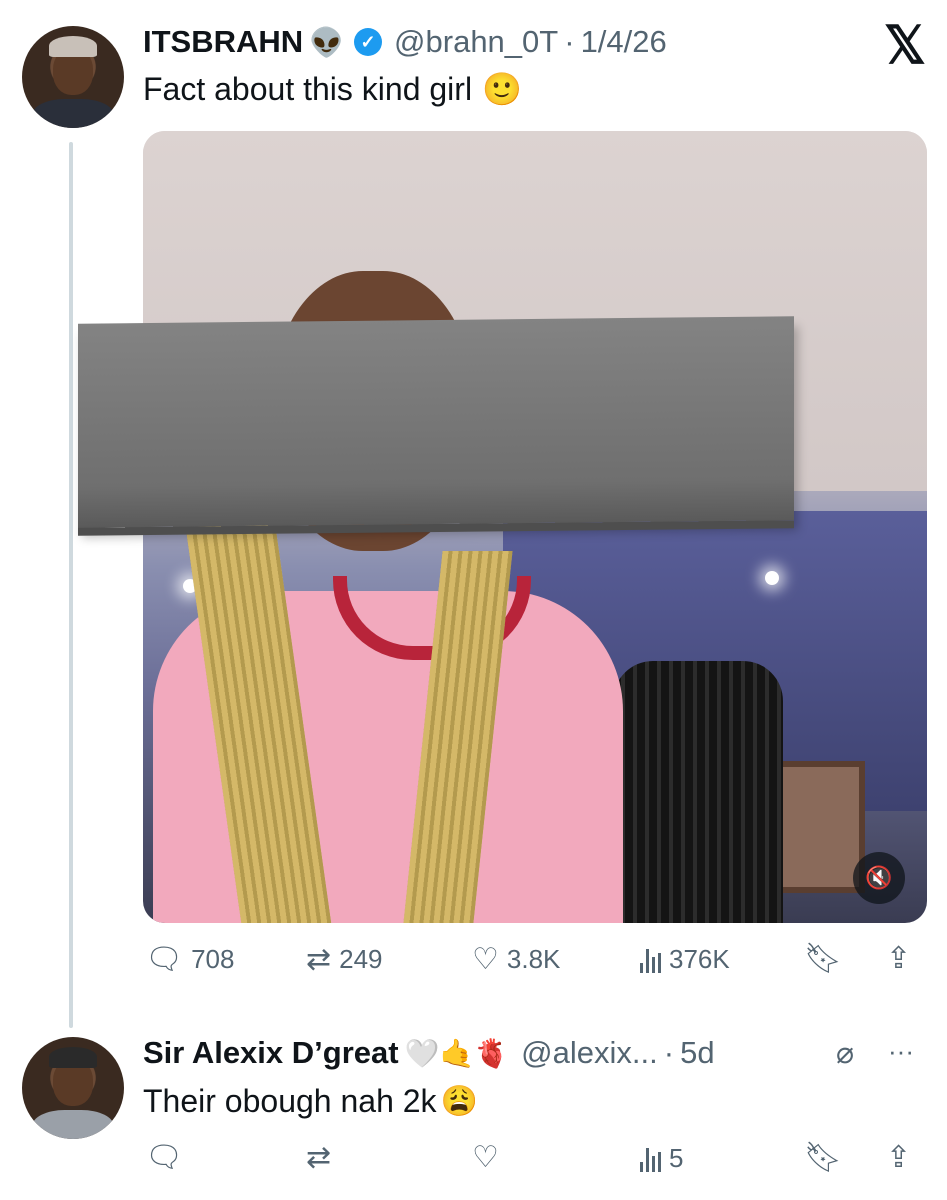 The width and height of the screenshot is (947, 1200). What do you see at coordinates (223, 42) in the screenshot?
I see `display-name: ITSBRAHN` at bounding box center [223, 42].